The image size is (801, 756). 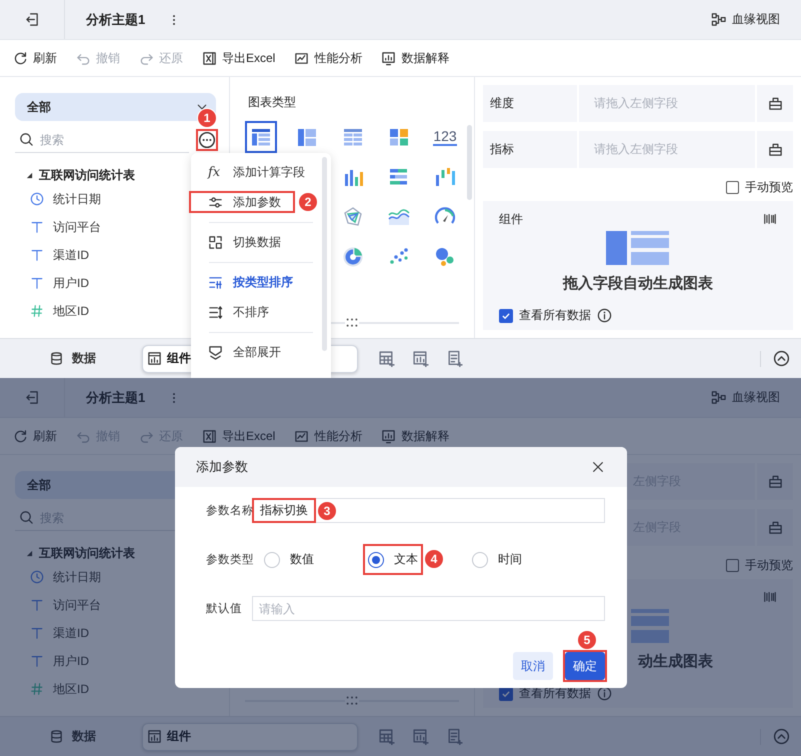 What do you see at coordinates (781, 358) in the screenshot?
I see `collapse-icon` at bounding box center [781, 358].